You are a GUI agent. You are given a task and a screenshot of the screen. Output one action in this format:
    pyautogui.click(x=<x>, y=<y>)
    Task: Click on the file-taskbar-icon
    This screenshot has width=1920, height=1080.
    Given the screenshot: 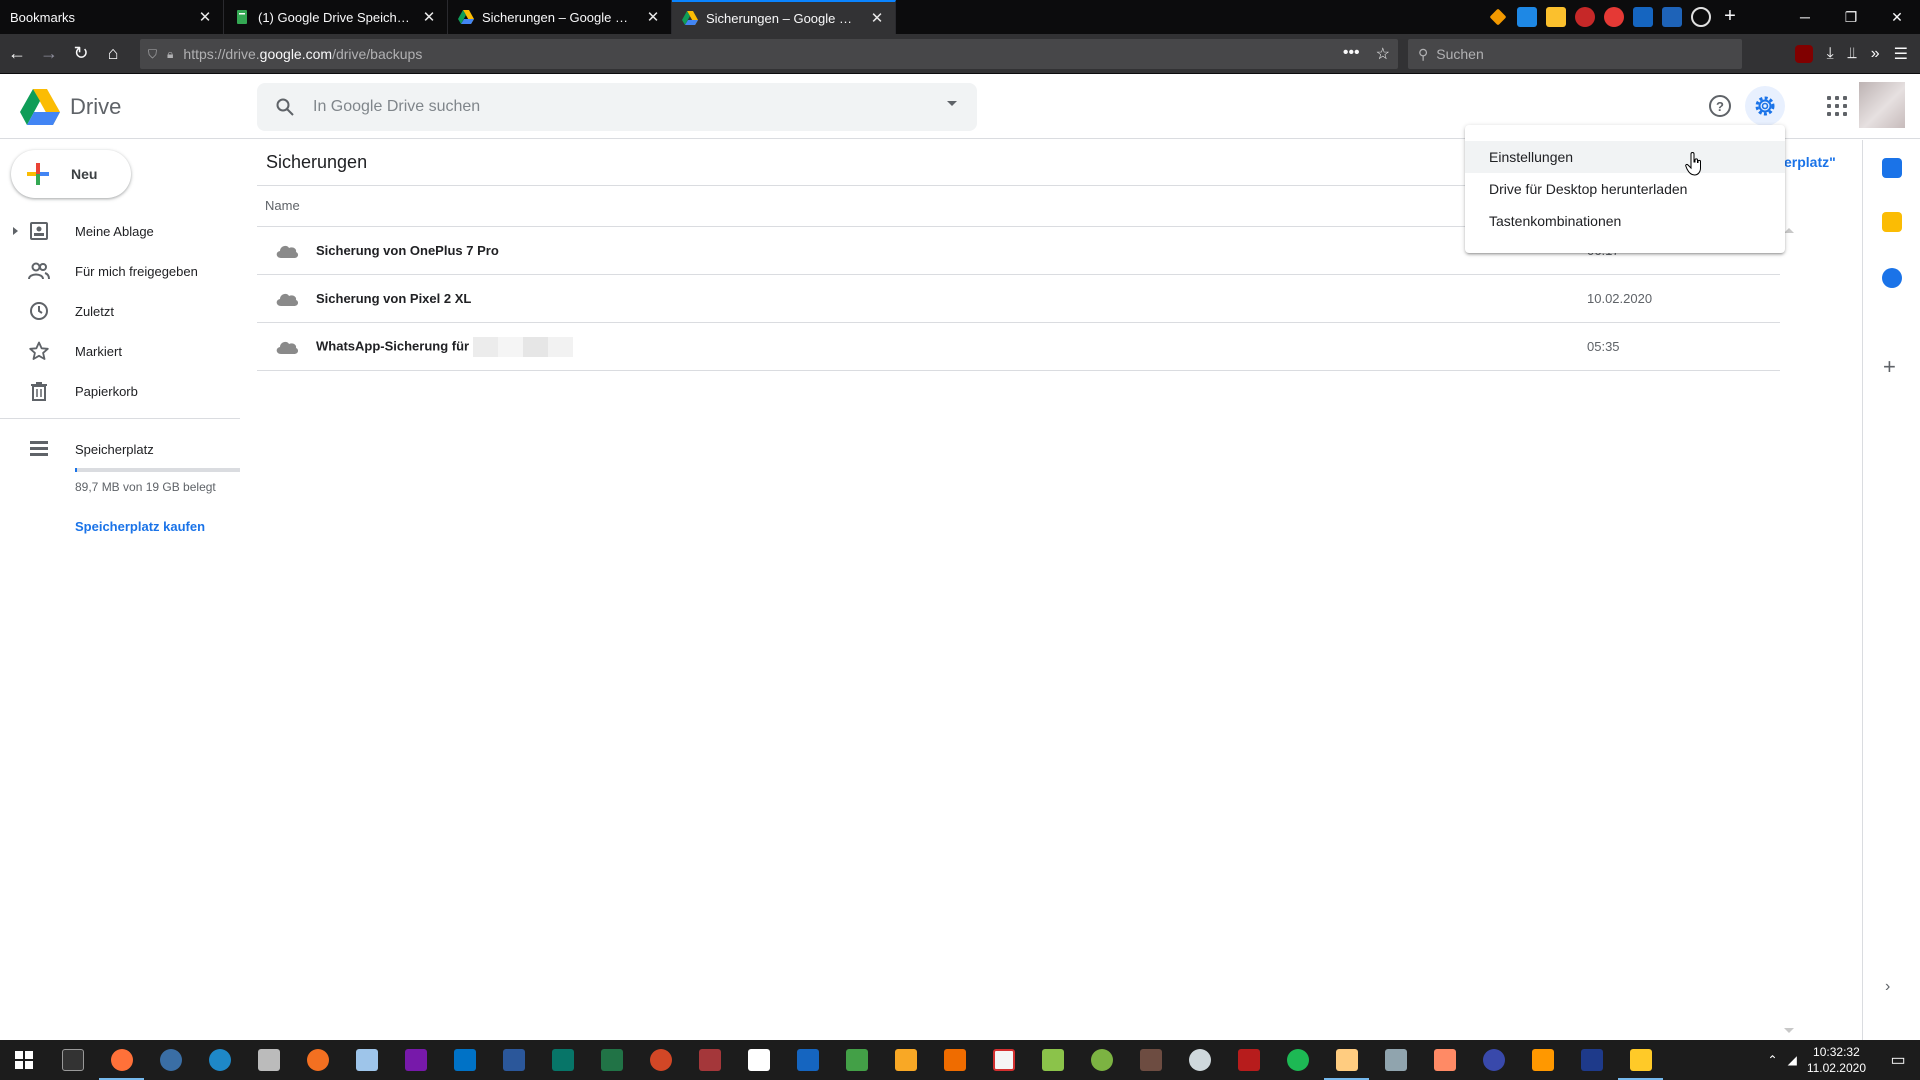 What is the action you would take?
    pyautogui.click(x=758, y=1060)
    